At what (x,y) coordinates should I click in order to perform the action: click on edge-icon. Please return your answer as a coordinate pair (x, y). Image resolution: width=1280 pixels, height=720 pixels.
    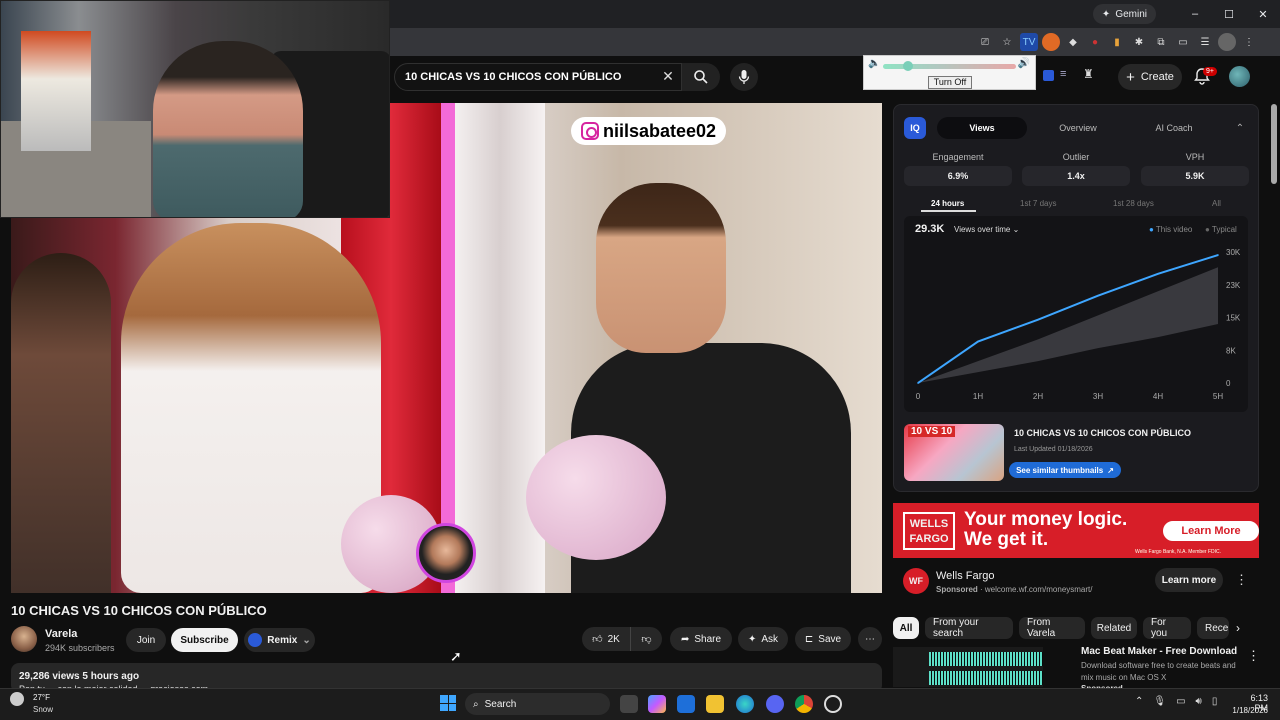
    Looking at the image, I should click on (745, 704).